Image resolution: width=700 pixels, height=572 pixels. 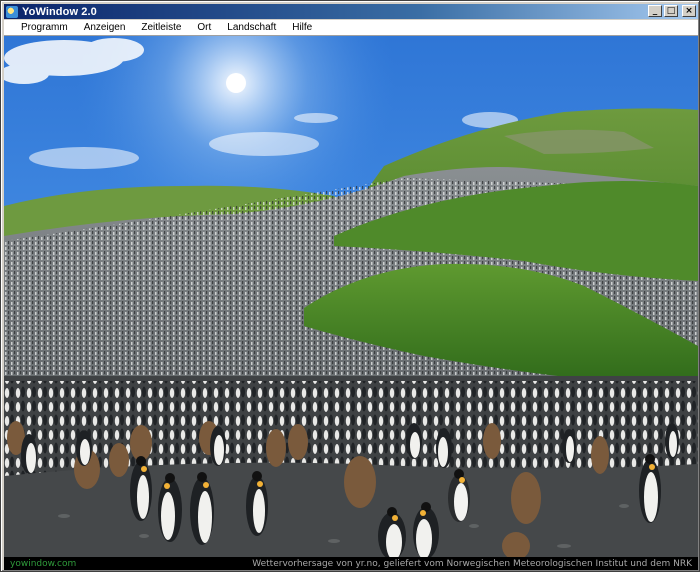 What do you see at coordinates (302, 27) in the screenshot?
I see `menu-hilfe: Hilfe` at bounding box center [302, 27].